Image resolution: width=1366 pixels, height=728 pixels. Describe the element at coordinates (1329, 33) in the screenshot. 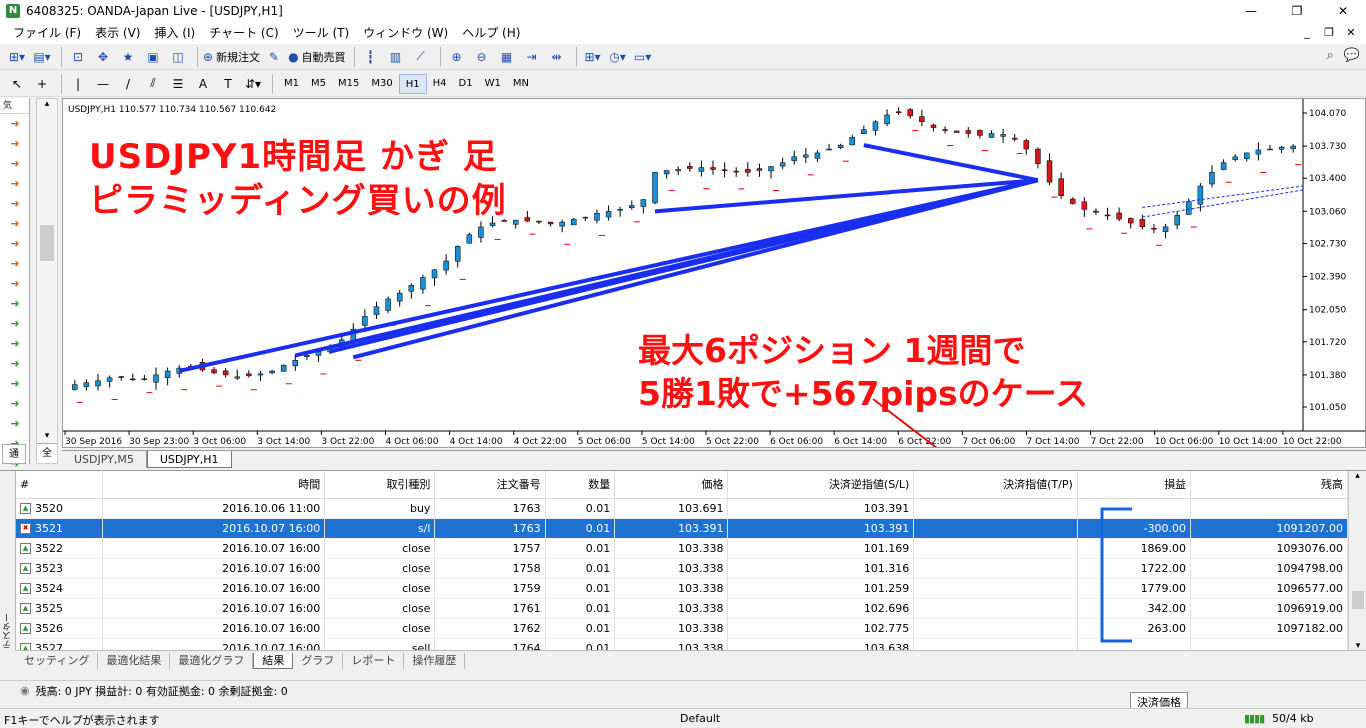

I see `mdi-restore-button: ❐` at that location.